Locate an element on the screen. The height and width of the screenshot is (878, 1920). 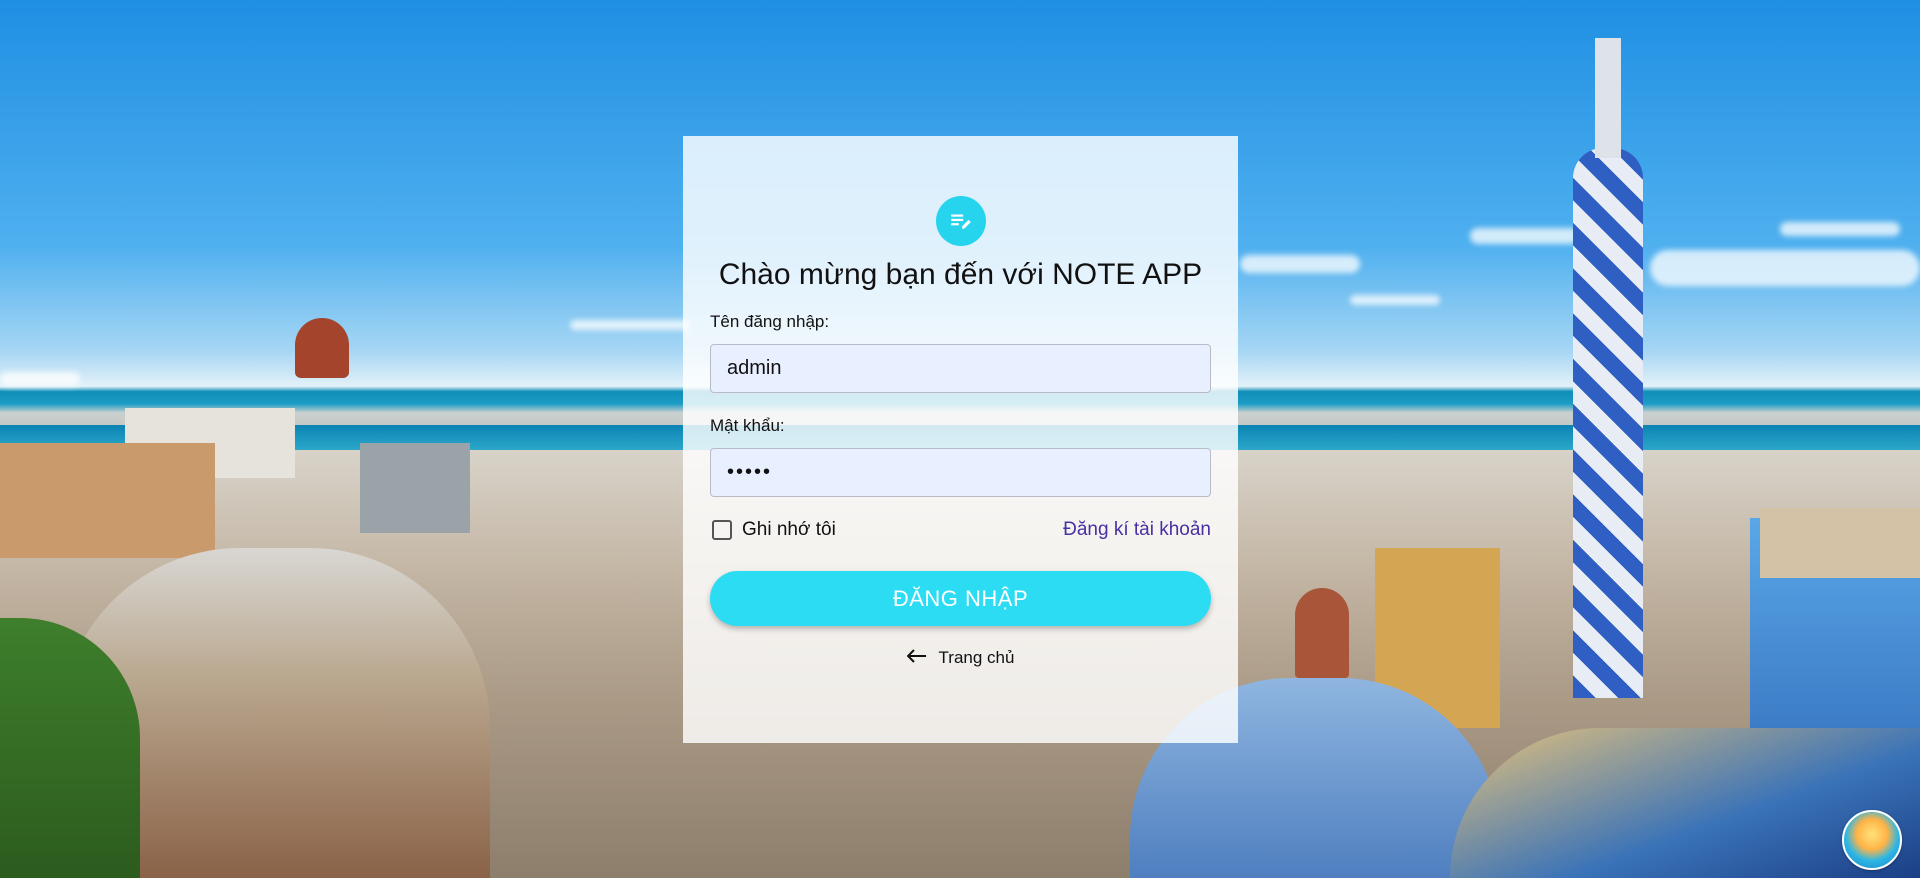
home-label: Trang chủ is located at coordinates (976, 657).